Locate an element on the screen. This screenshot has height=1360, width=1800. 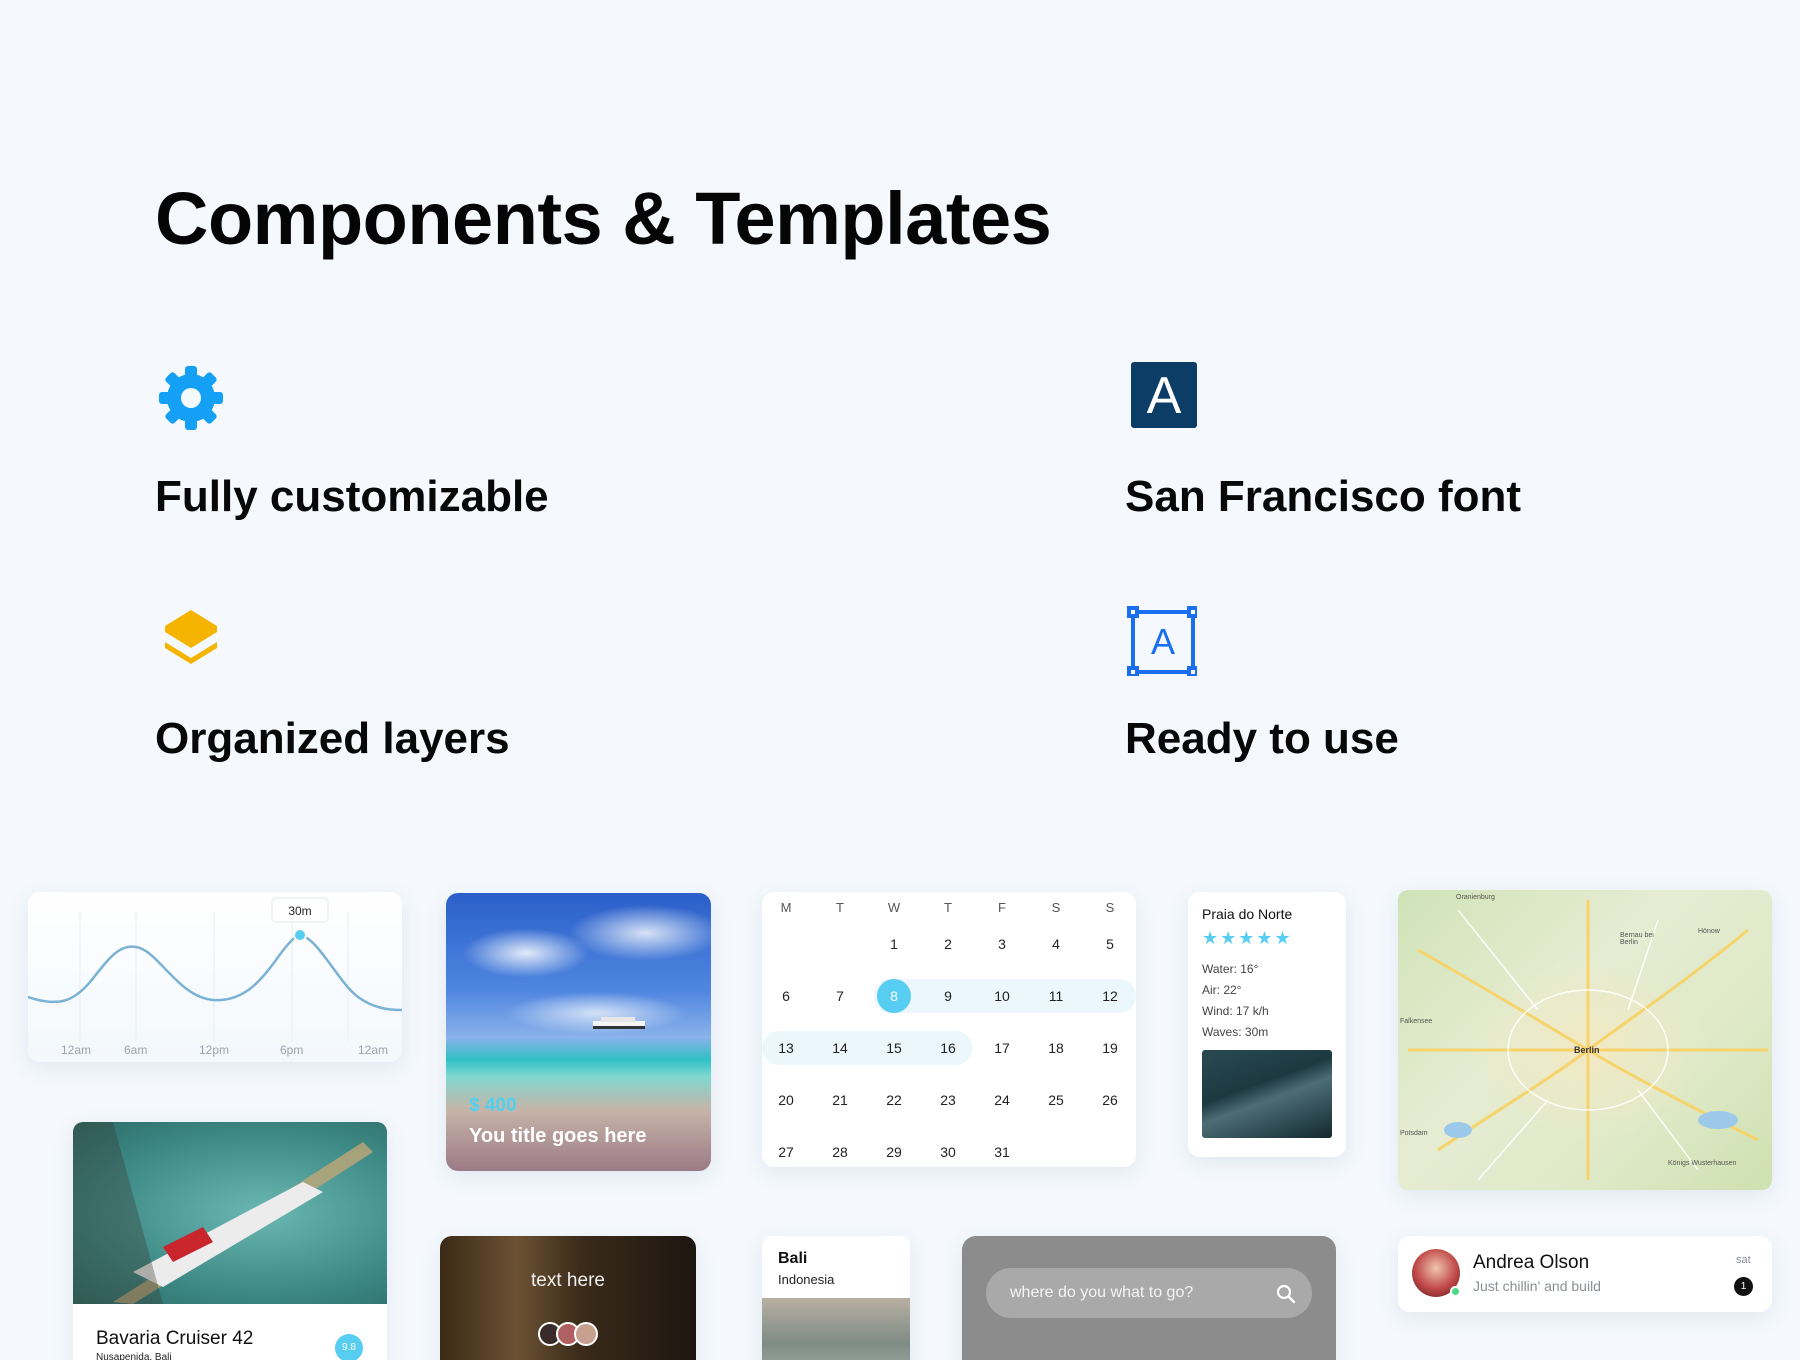
offer-price: $ 400 is located at coordinates (493, 1106).